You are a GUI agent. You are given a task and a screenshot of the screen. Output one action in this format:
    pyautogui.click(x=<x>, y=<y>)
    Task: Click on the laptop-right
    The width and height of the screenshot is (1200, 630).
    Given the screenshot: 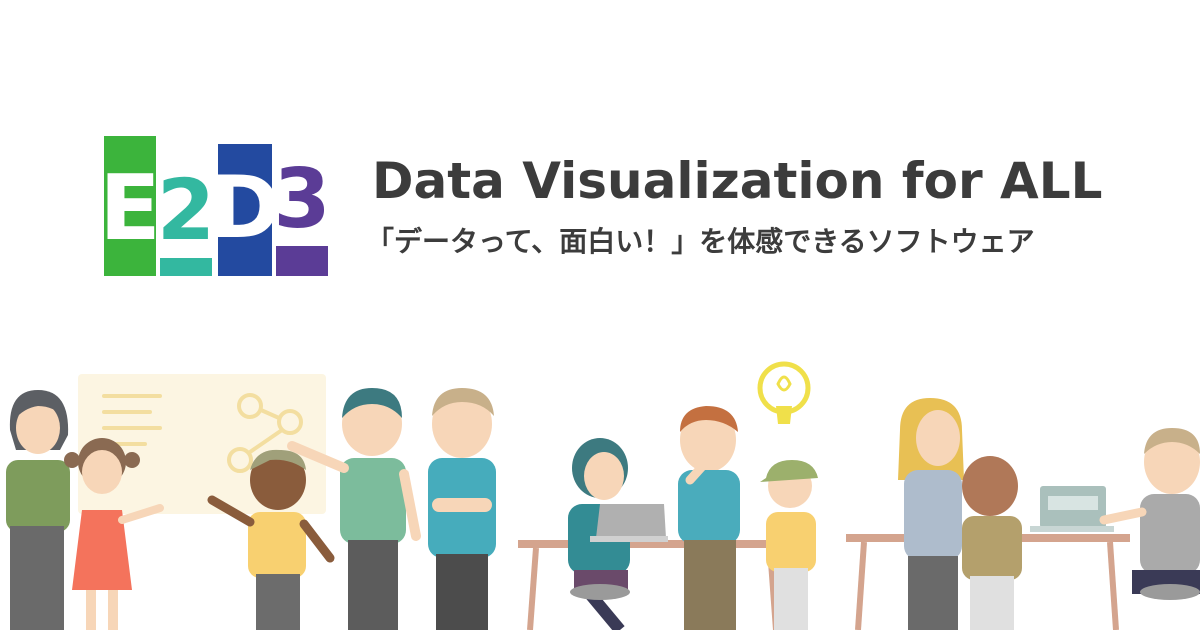 What is the action you would take?
    pyautogui.click(x=1072, y=509)
    